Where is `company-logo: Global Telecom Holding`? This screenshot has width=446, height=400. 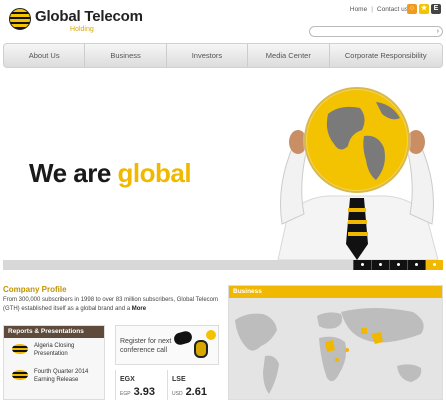
company-logo: Global Telecom Holding is located at coordinates (76, 20).